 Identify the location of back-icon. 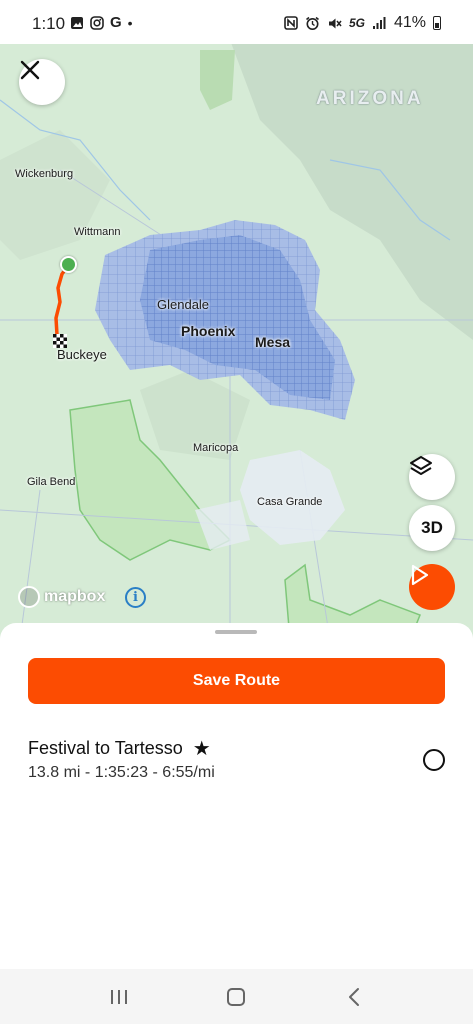
(354, 996).